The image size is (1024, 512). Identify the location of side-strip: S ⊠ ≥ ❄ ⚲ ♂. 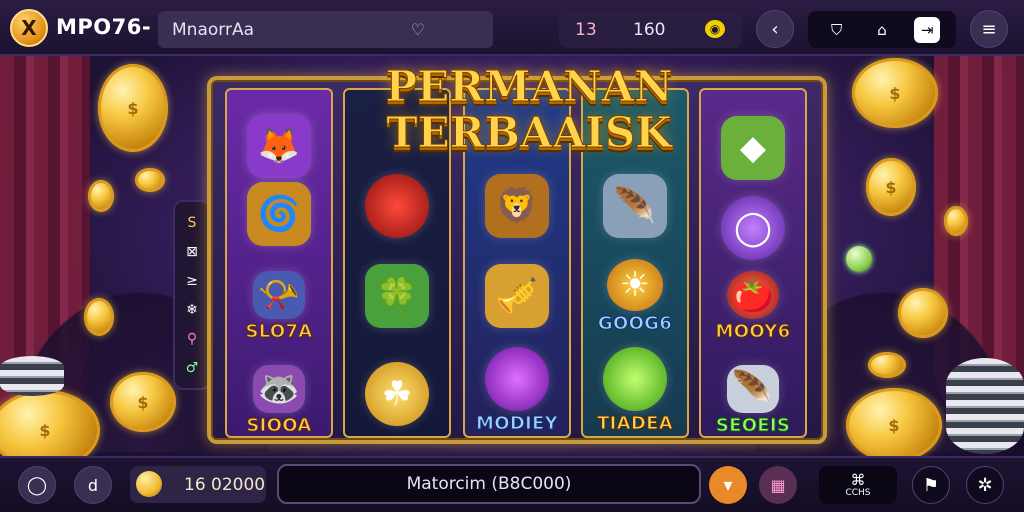
(192, 295).